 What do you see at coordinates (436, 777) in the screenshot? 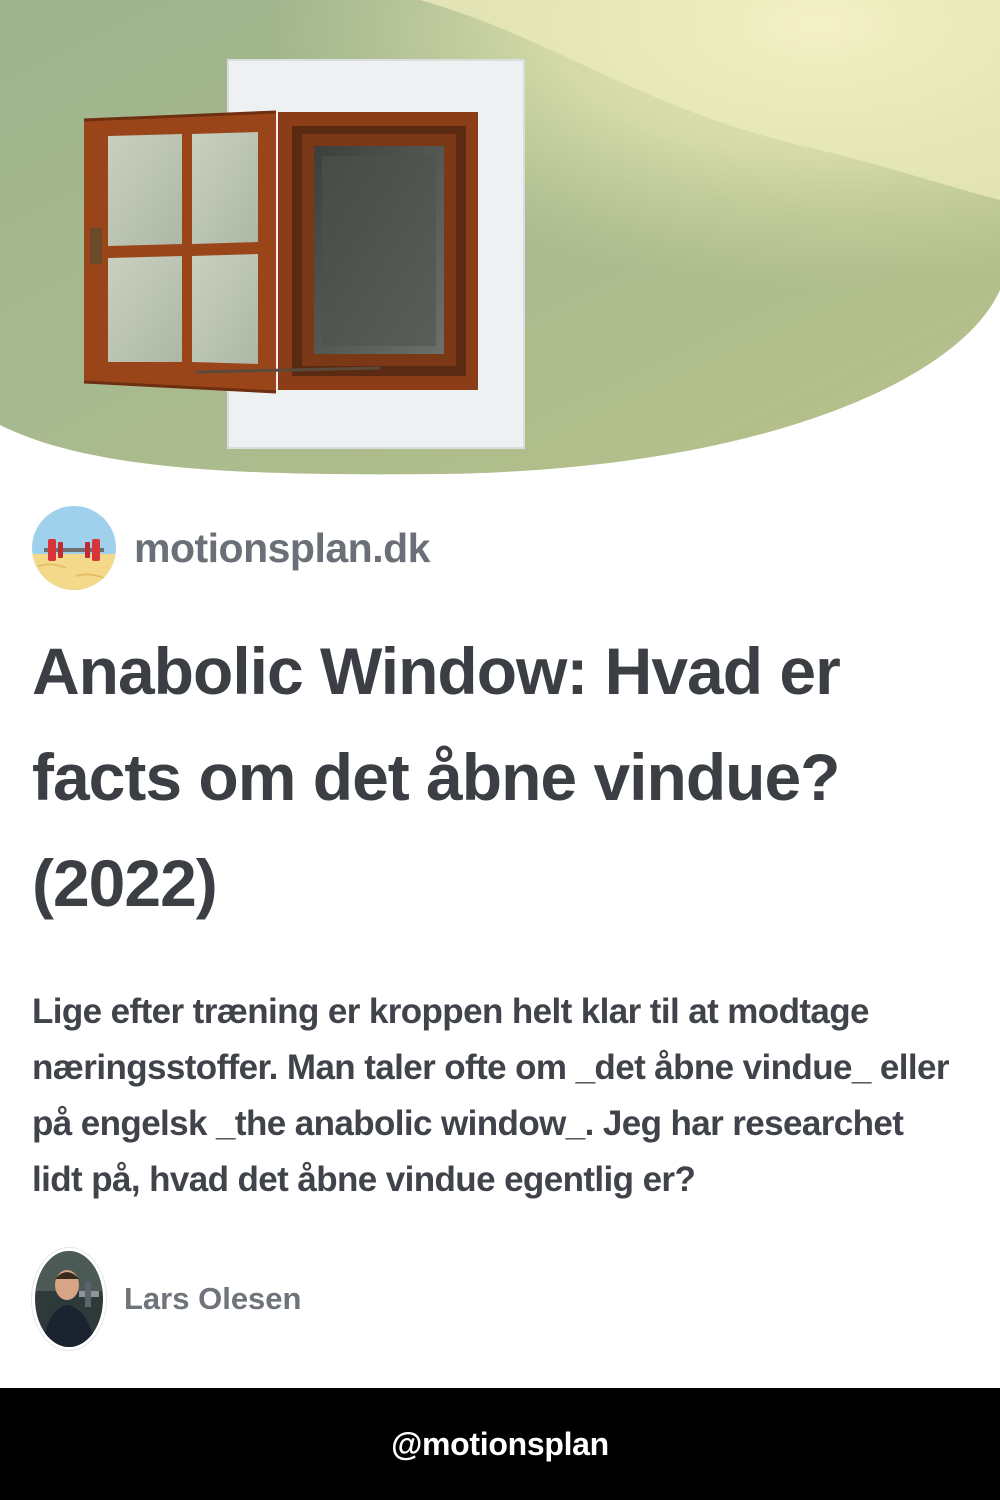
I see `title-line: facts om det åbne vindue?` at bounding box center [436, 777].